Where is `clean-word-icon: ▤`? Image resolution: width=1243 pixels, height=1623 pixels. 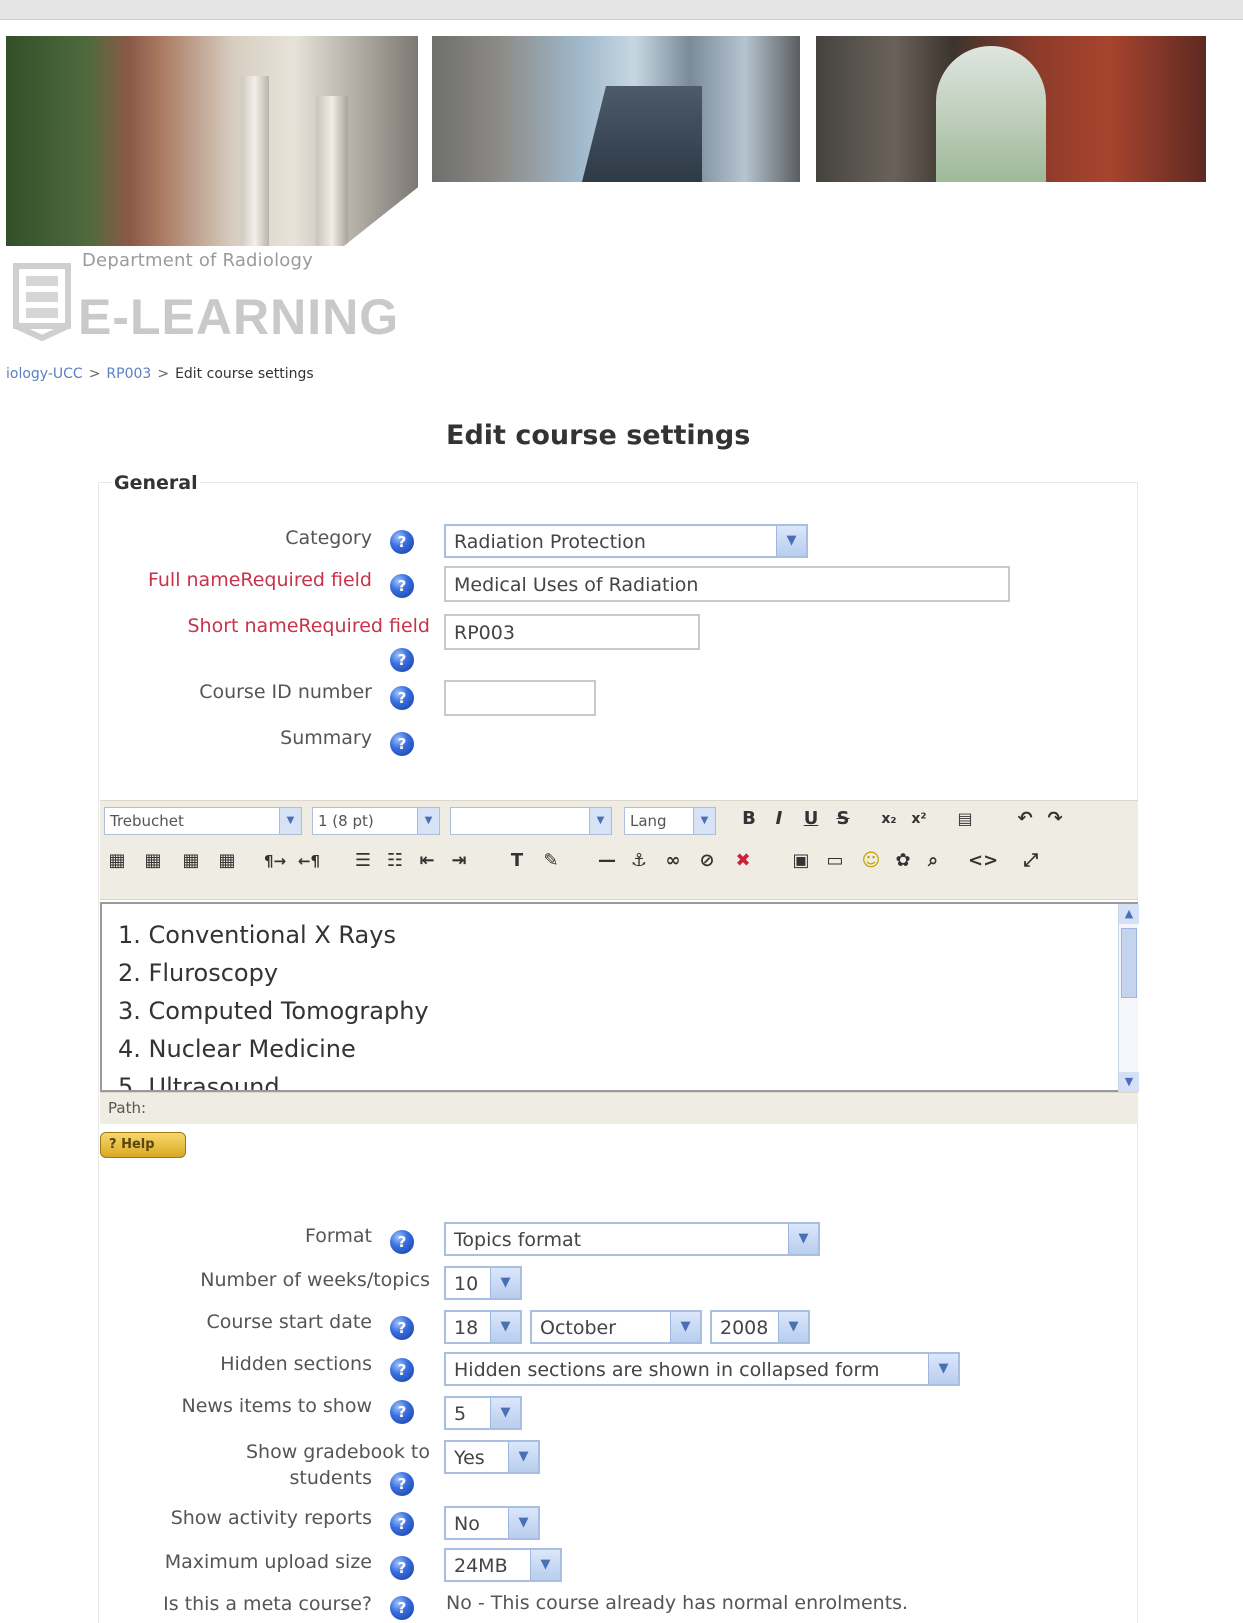 clean-word-icon: ▤ is located at coordinates (965, 819).